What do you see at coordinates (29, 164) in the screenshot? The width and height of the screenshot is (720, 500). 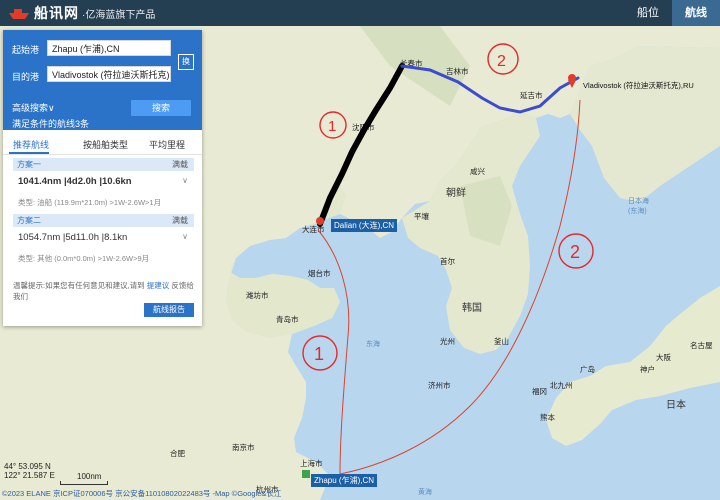 I see `plan-label: 方案一` at bounding box center [29, 164].